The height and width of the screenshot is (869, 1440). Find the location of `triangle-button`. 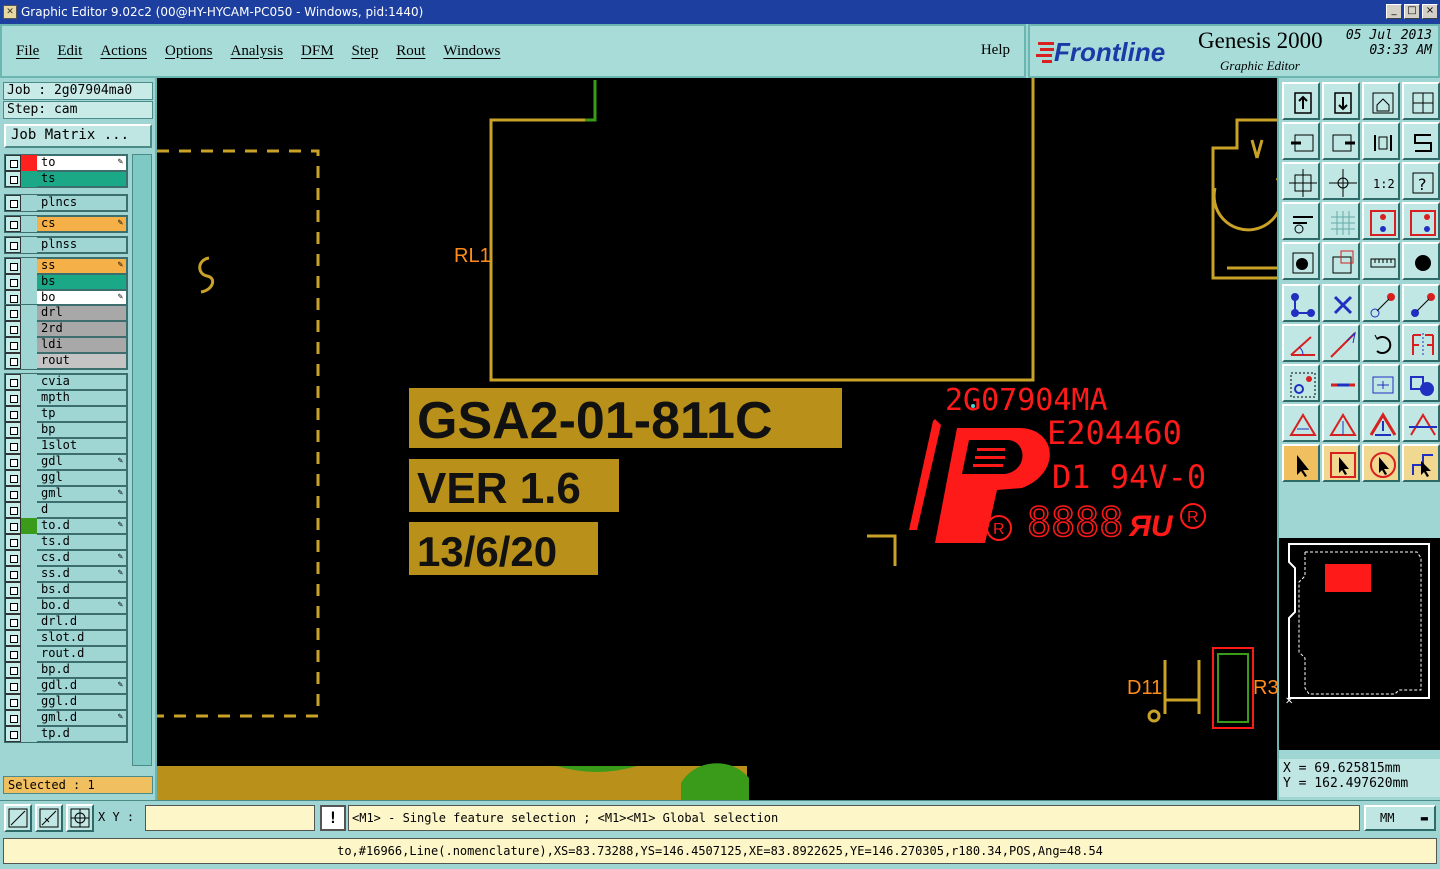

triangle-button is located at coordinates (1301, 423).